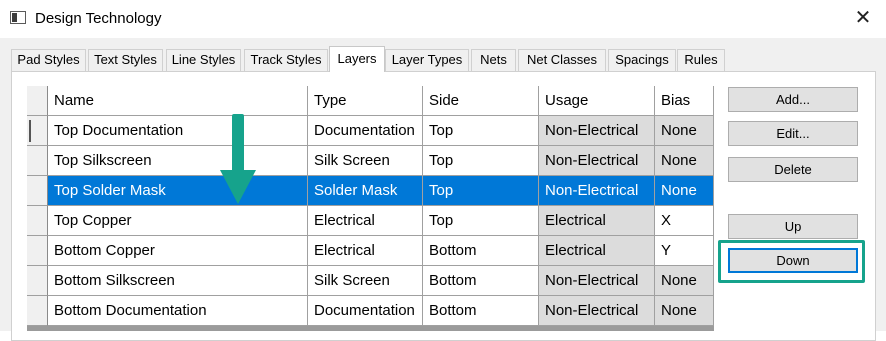 This screenshot has height=341, width=886. I want to click on row-marker, so click(30, 131).